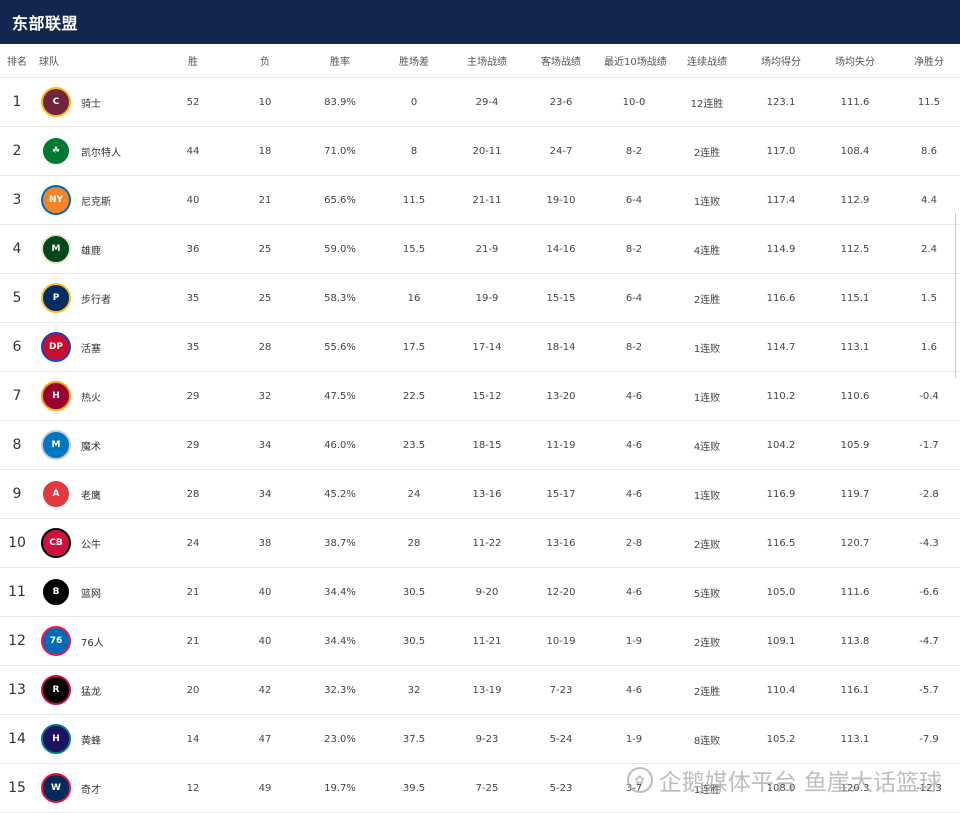 The height and width of the screenshot is (813, 960). I want to click on rank-cell: 1, so click(17, 102).